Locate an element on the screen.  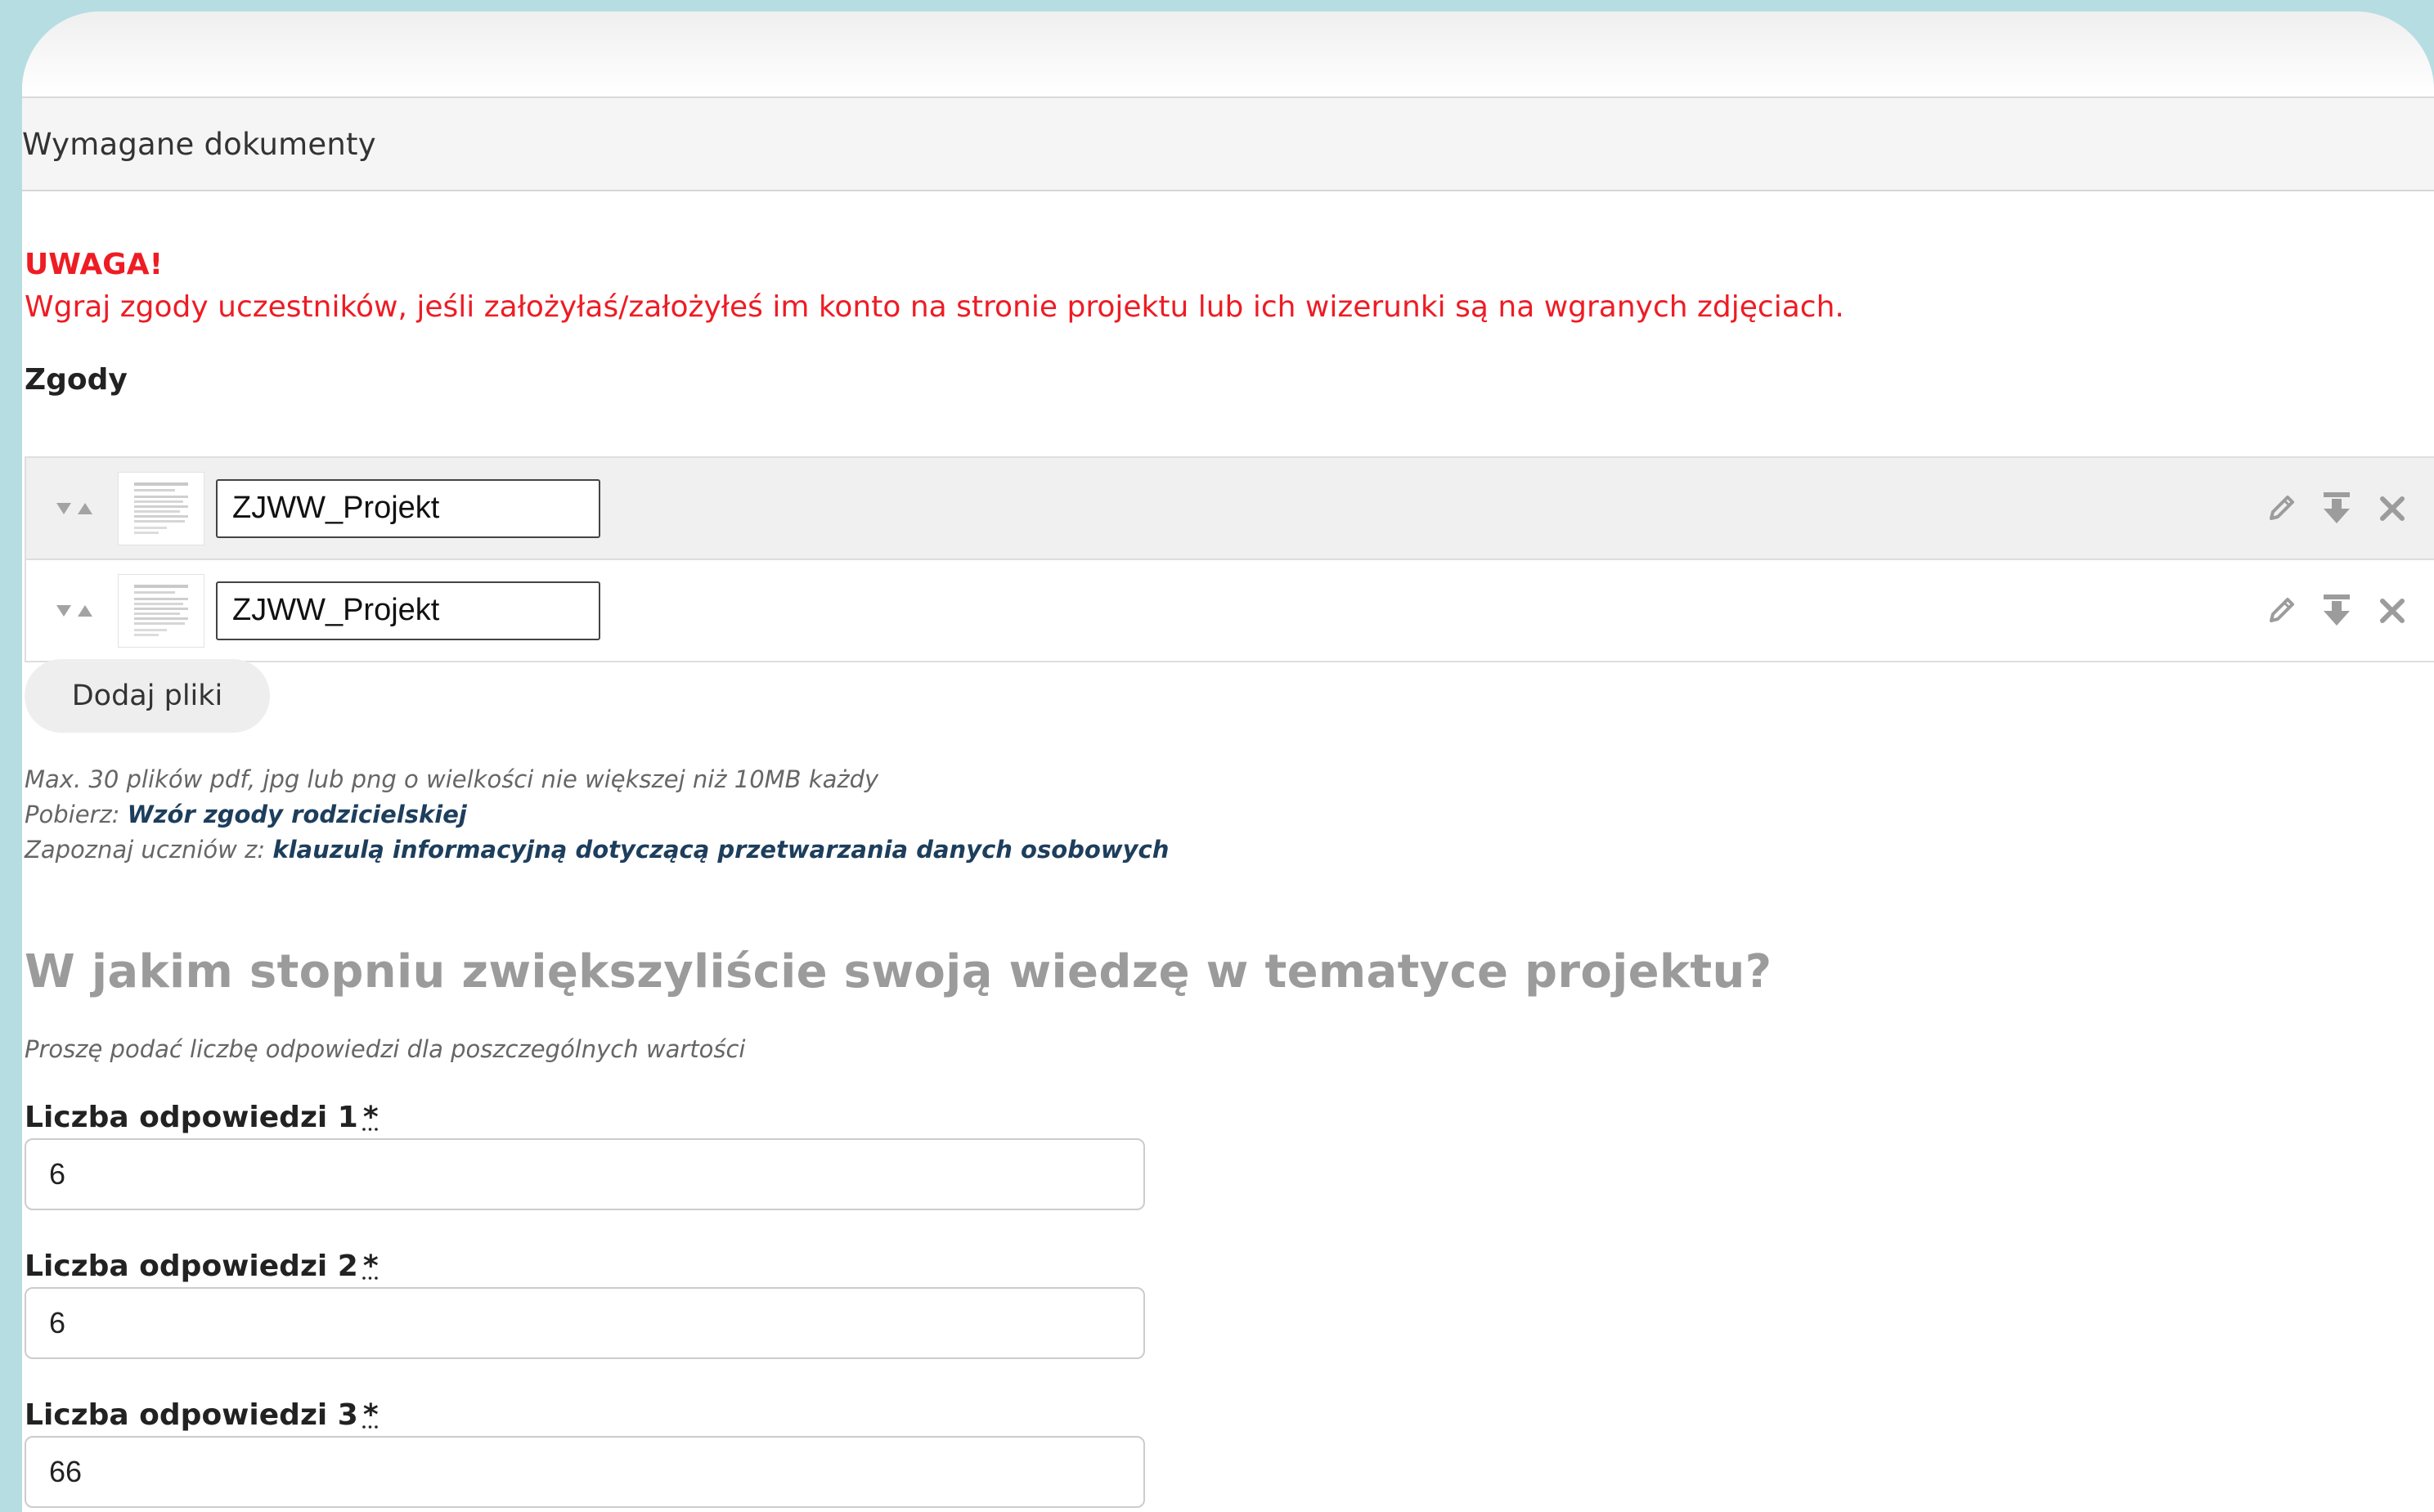
answers-2-label: Liczba odpowiedzi 2 * is located at coordinates (202, 1266).